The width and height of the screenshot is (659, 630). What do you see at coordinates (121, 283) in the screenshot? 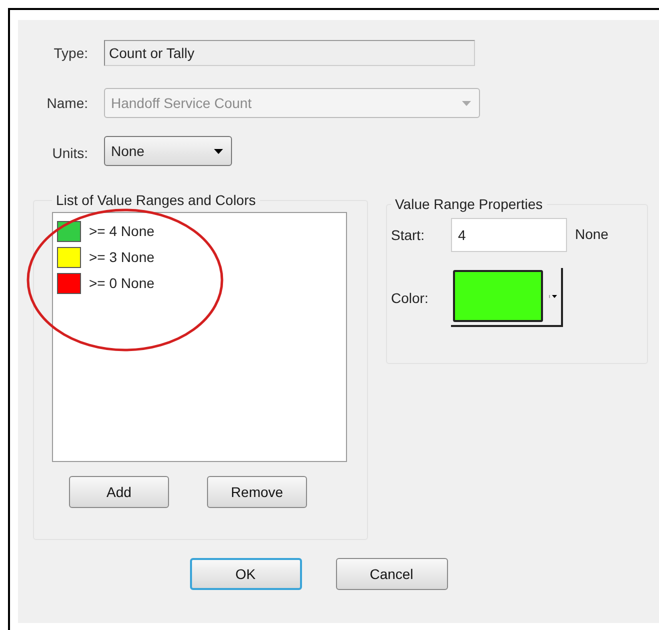
I see `list-item: >= 0 None` at bounding box center [121, 283].